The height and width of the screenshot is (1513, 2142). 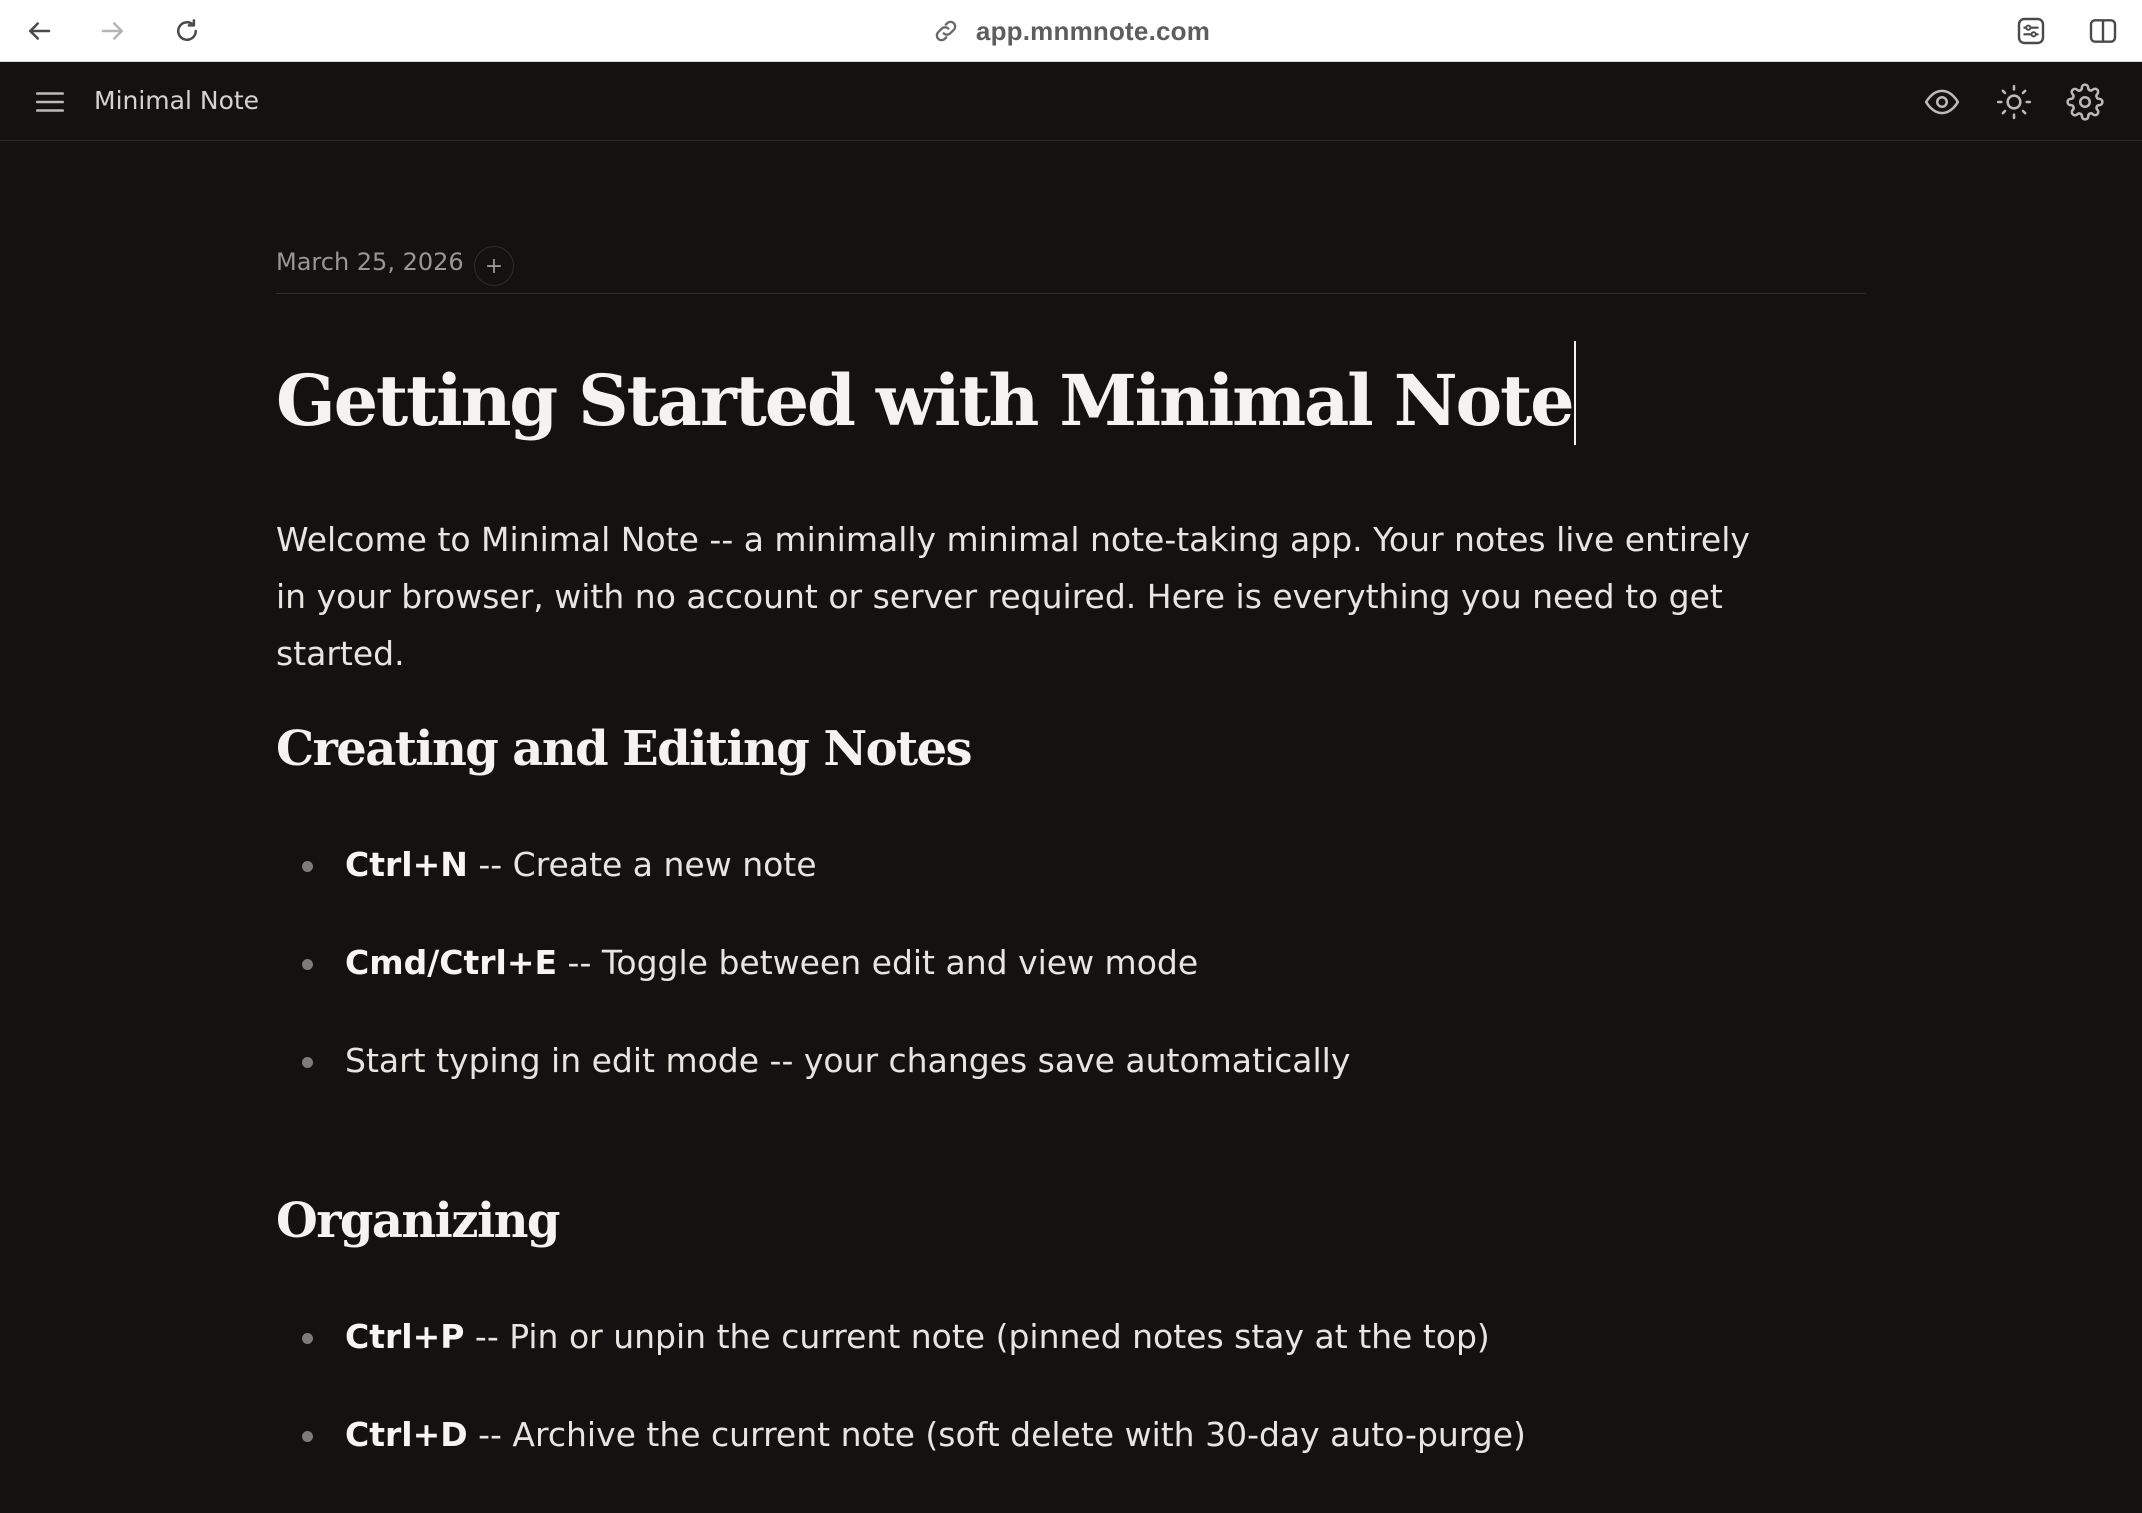 What do you see at coordinates (405, 1336) in the screenshot?
I see `shortcut-key: Ctrl+P` at bounding box center [405, 1336].